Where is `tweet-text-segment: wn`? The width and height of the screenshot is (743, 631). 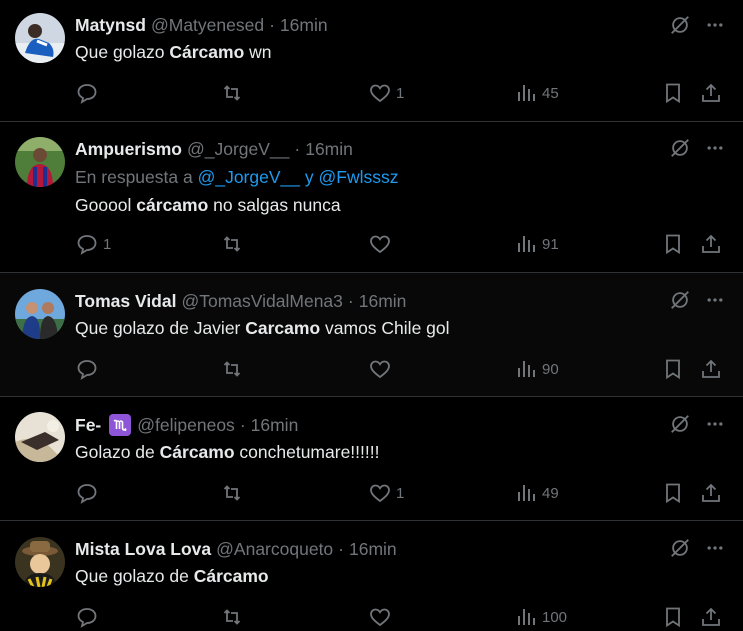
tweet-text-segment: wn is located at coordinates (258, 52).